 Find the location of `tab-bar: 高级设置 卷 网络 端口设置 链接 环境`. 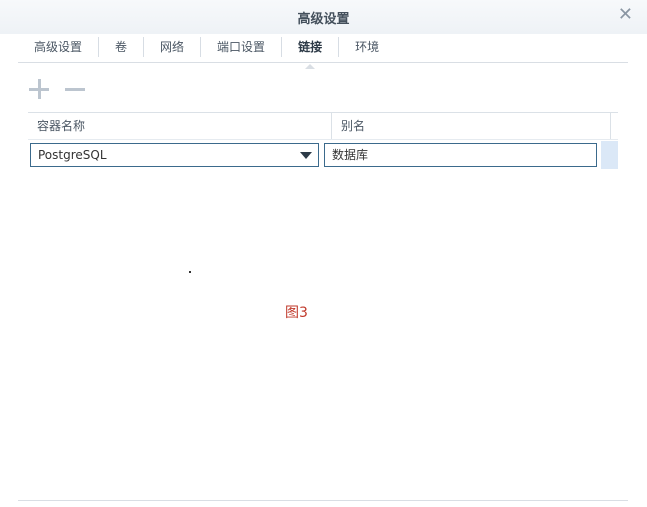

tab-bar: 高级设置 卷 网络 端口设置 链接 环境 is located at coordinates (323, 50).